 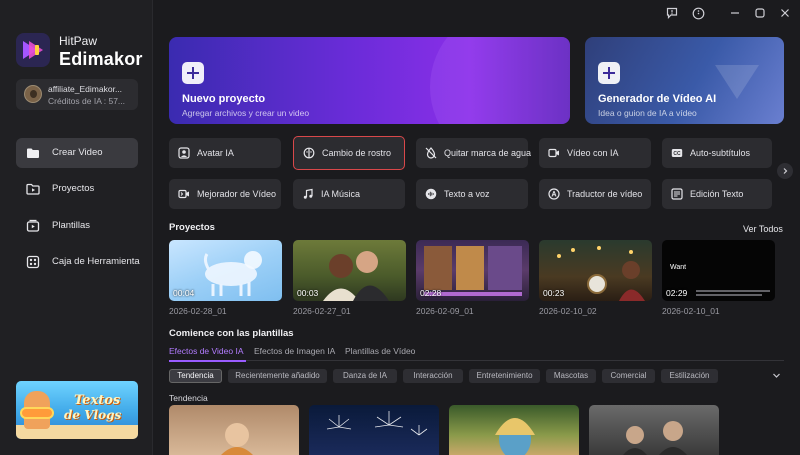 What do you see at coordinates (188, 398) in the screenshot?
I see `trending-label: Tendencia` at bounding box center [188, 398].